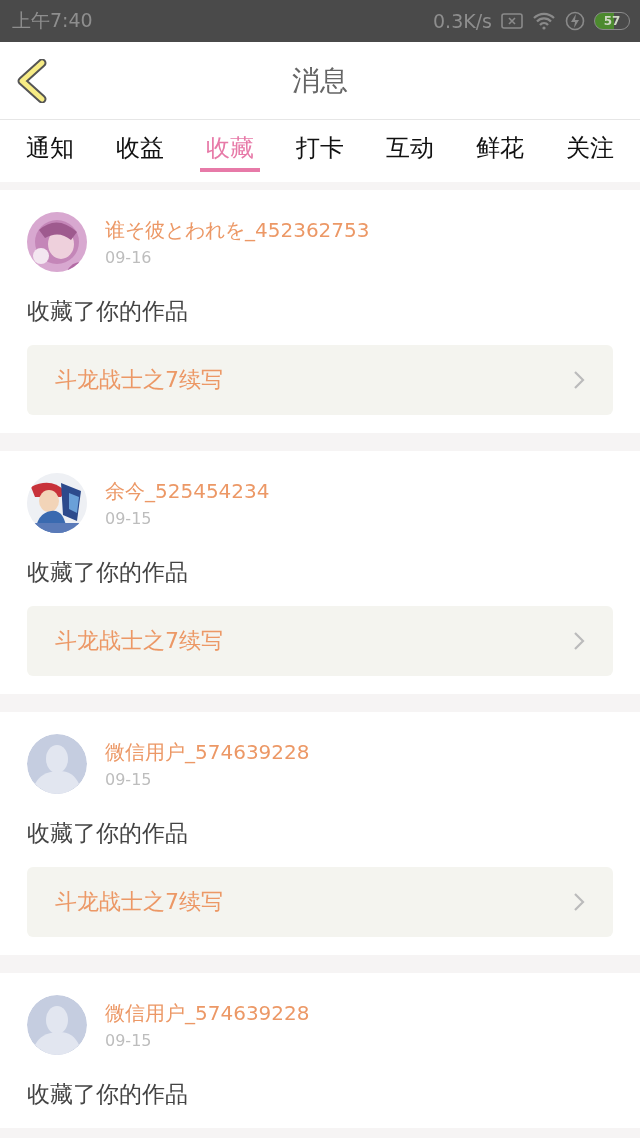 This screenshot has height=1138, width=640. What do you see at coordinates (590, 146) in the screenshot?
I see `tab: 关注` at bounding box center [590, 146].